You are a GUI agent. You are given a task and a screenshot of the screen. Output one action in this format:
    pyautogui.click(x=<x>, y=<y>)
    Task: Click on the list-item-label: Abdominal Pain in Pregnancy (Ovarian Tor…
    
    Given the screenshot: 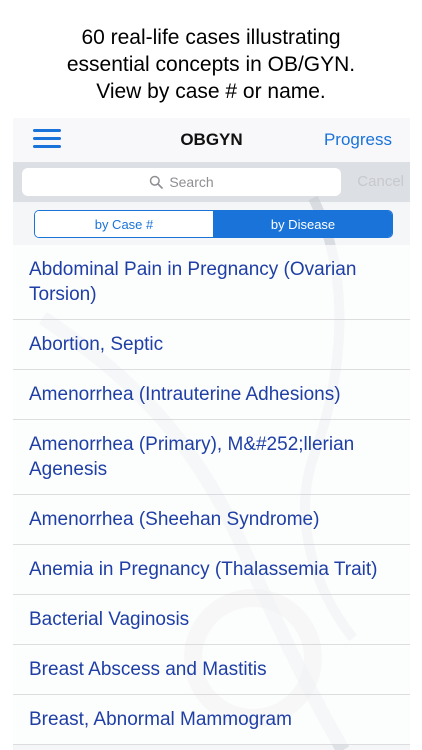 What is the action you would take?
    pyautogui.click(x=193, y=282)
    